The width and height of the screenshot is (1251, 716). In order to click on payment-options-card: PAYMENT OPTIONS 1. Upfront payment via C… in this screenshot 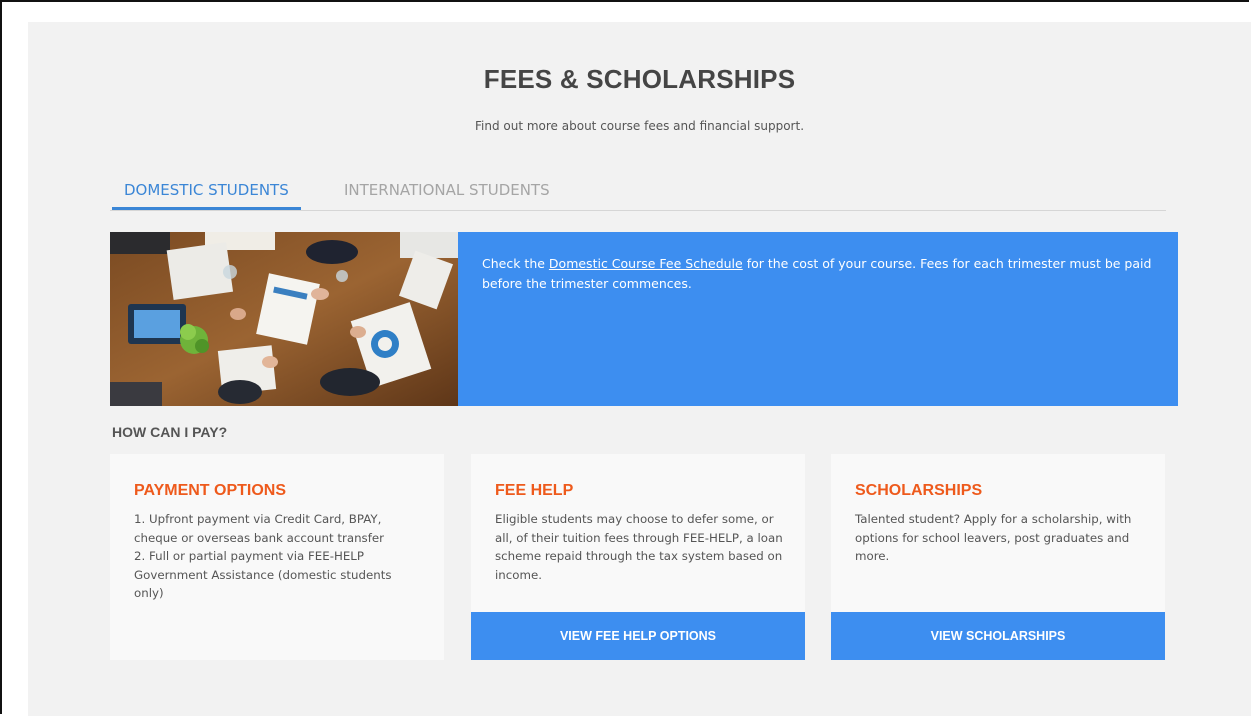, I will do `click(277, 557)`.